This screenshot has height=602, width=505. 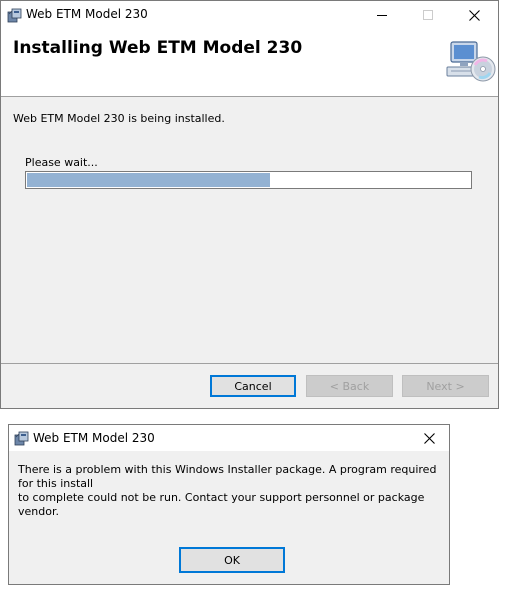 I want to click on back-button-label: < Back, so click(x=349, y=386).